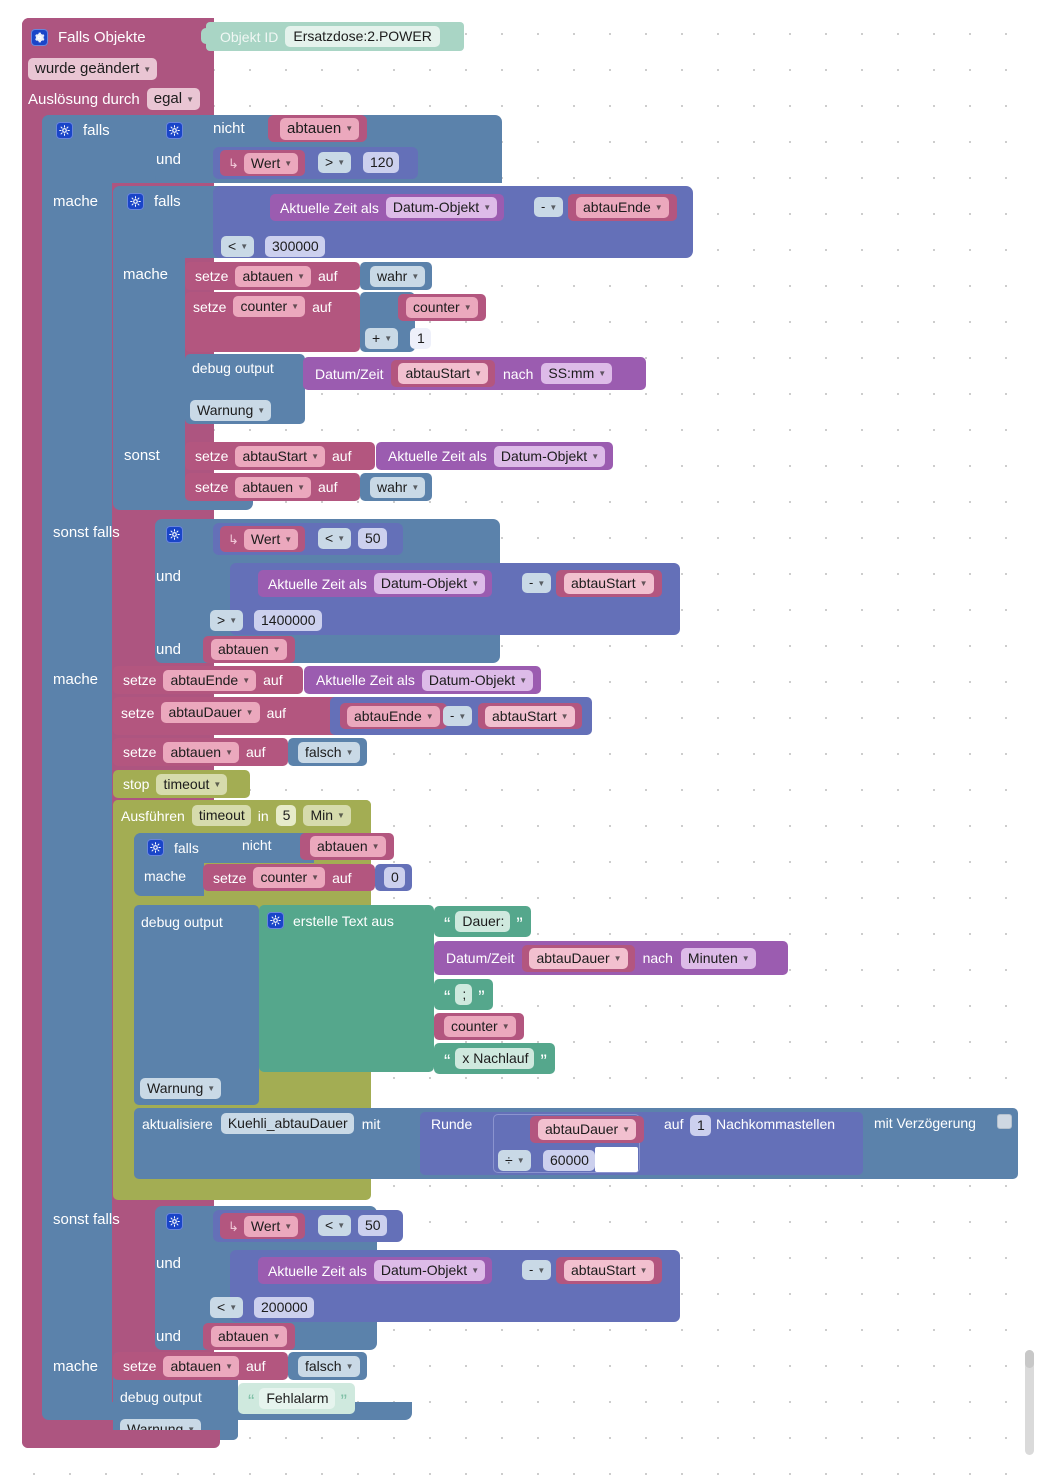 The image size is (1038, 1482). I want to click on getstate-wert-2: ↳ Wert ▼, so click(263, 539).